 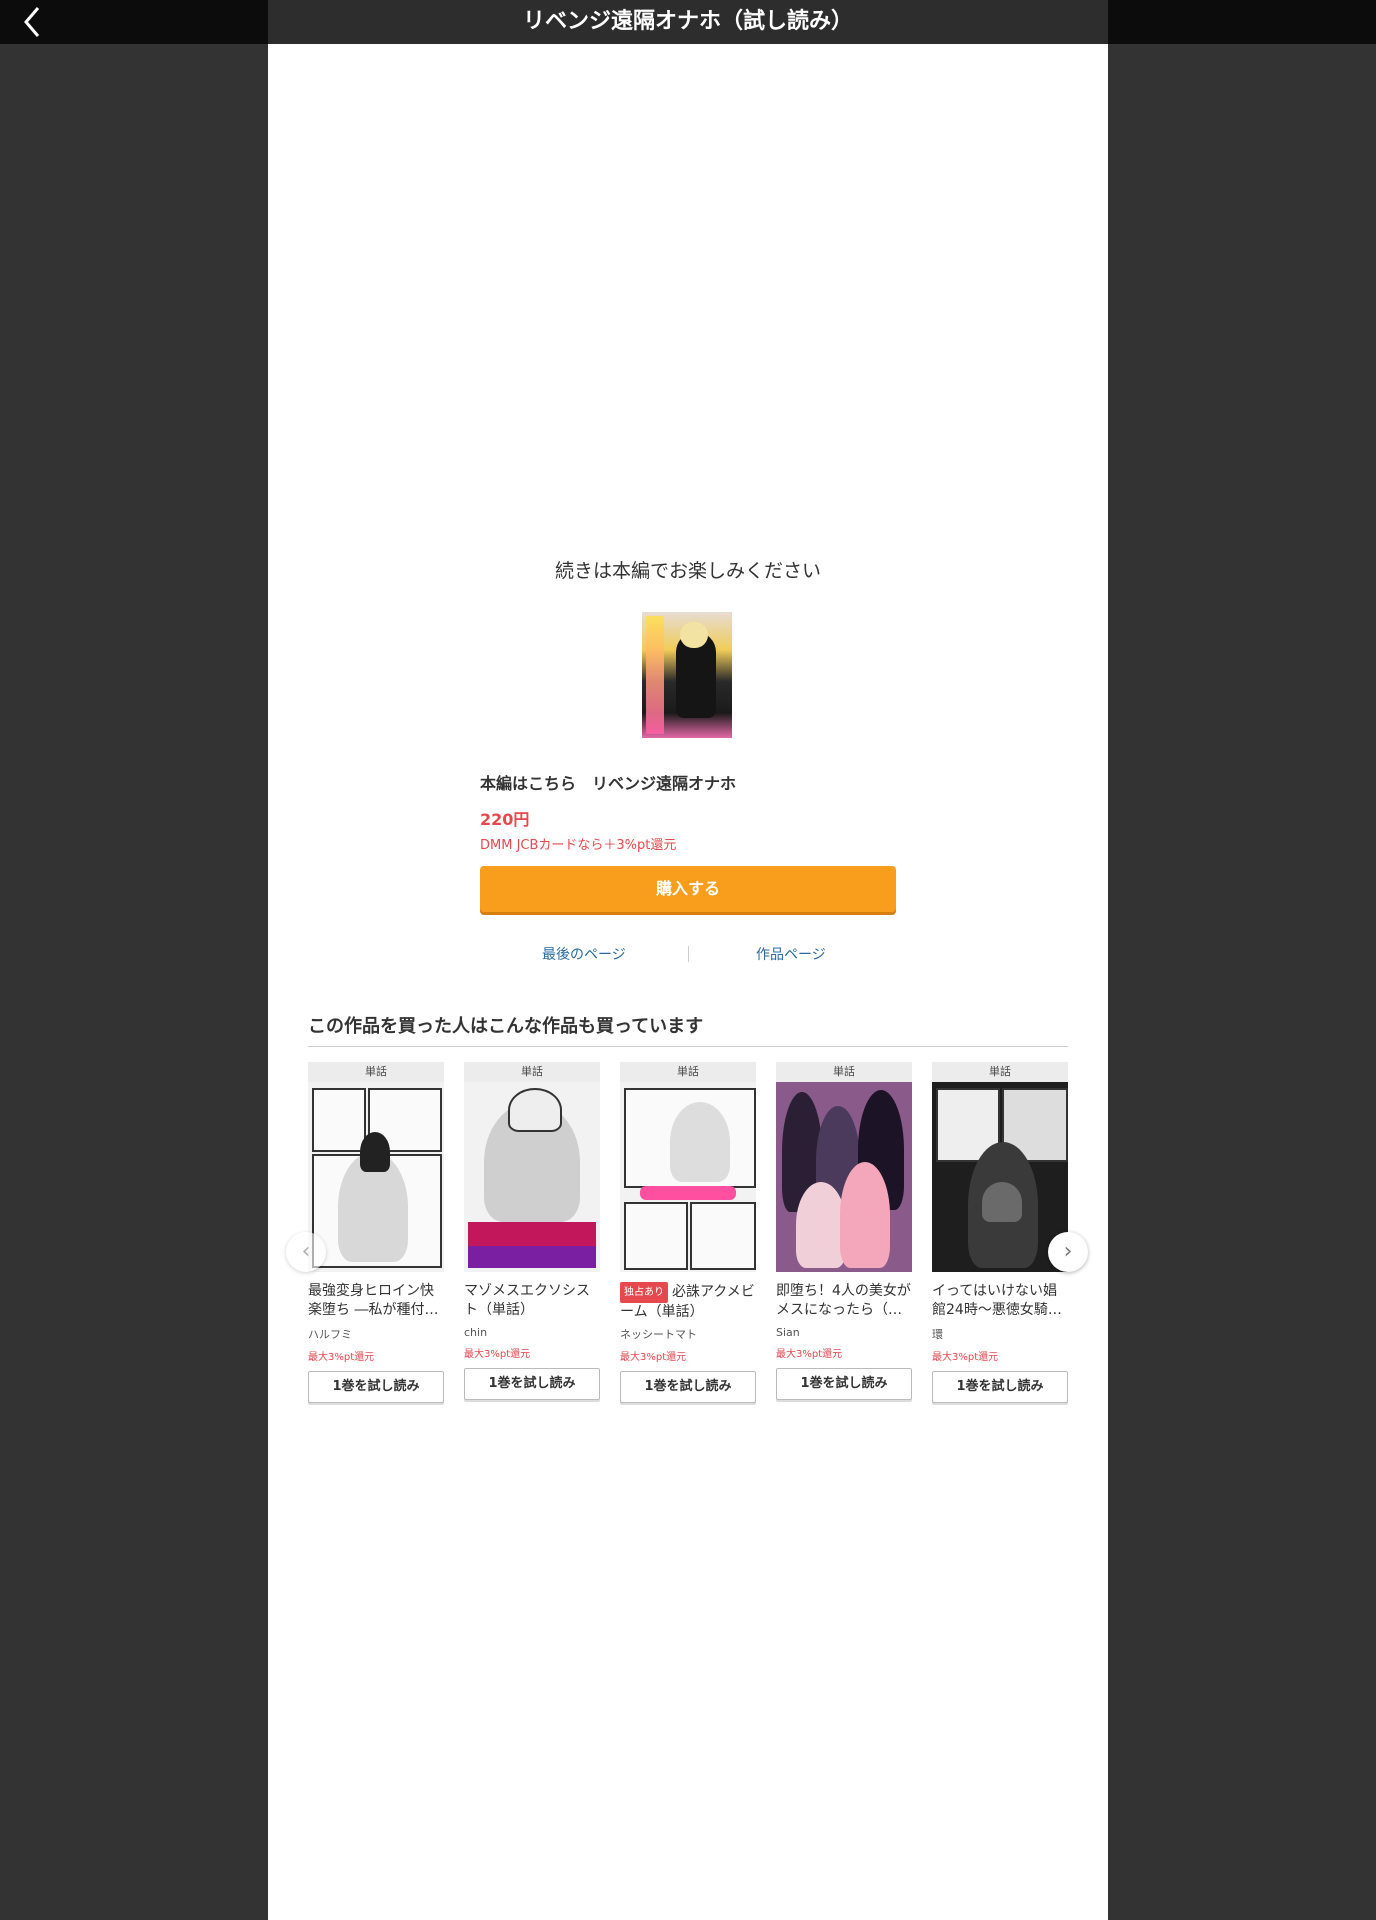 What do you see at coordinates (687, 675) in the screenshot?
I see `book-cover` at bounding box center [687, 675].